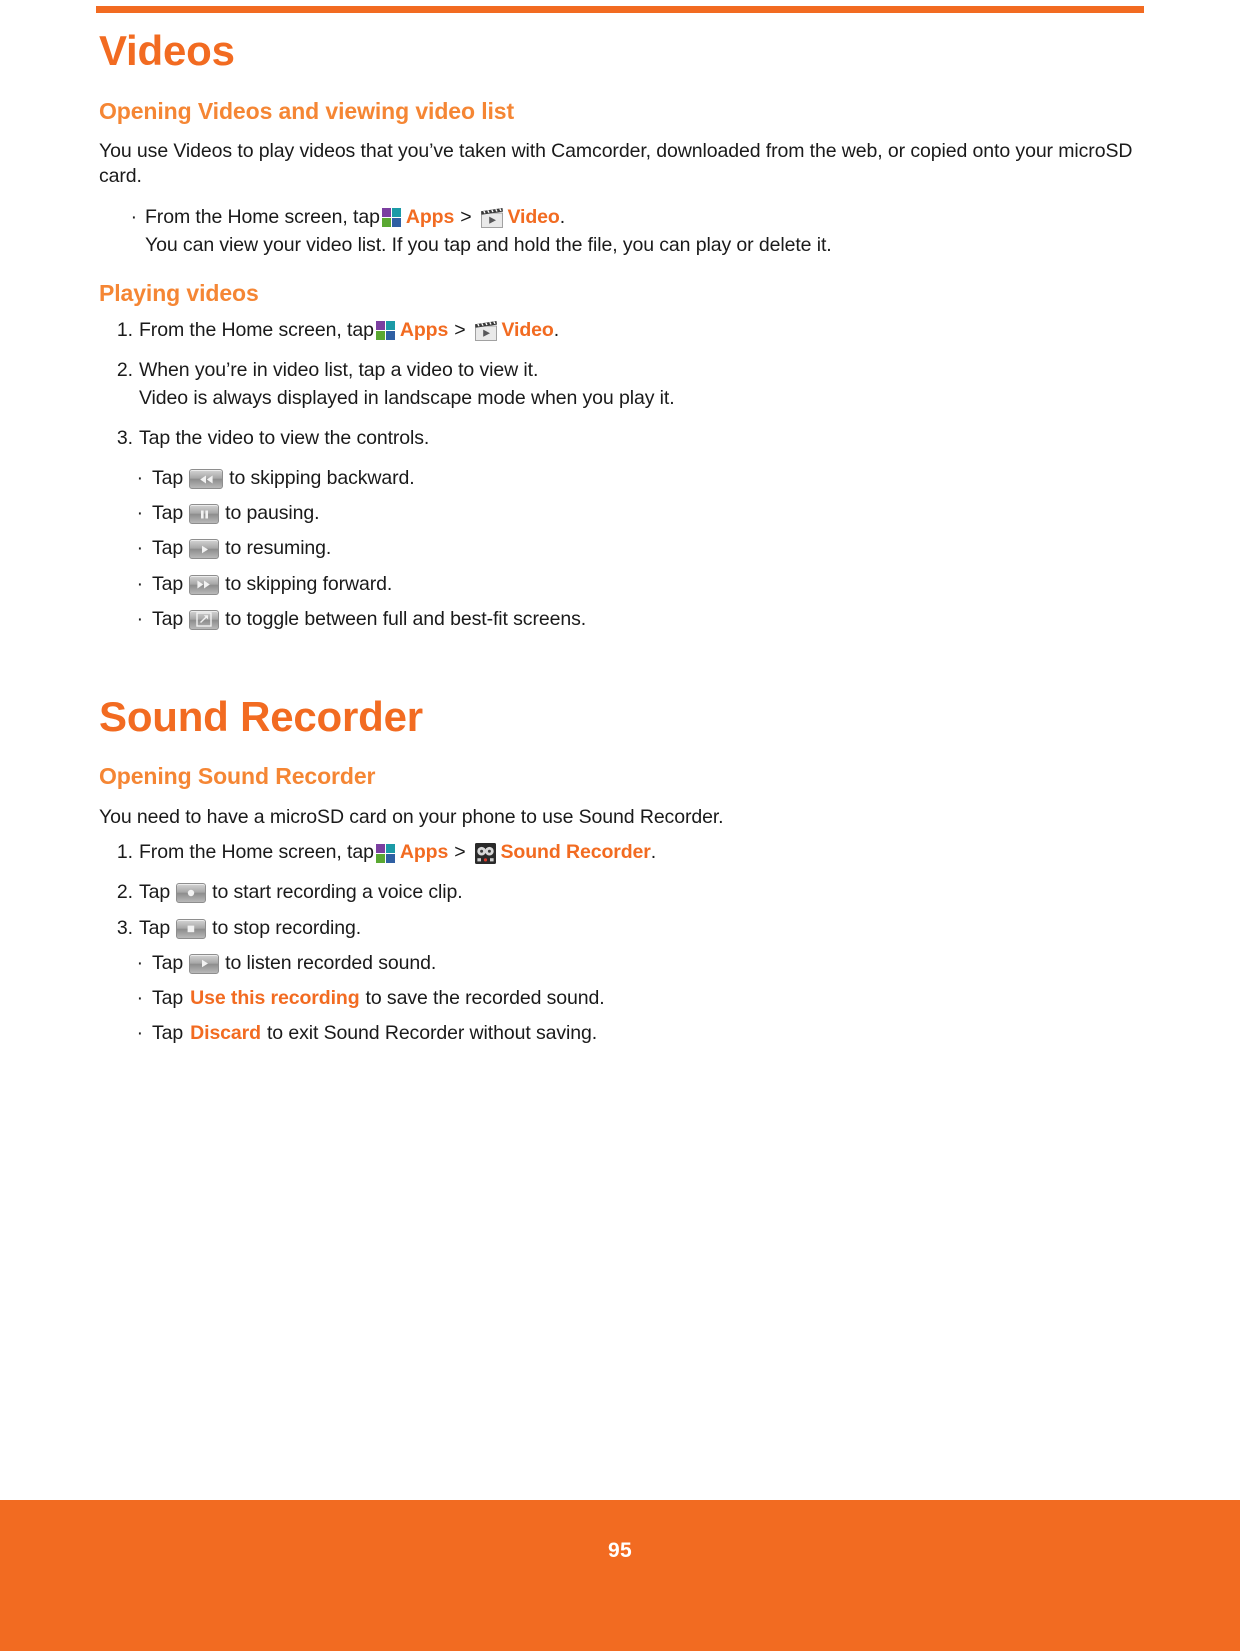 The height and width of the screenshot is (1651, 1240). Describe the element at coordinates (322, 478) in the screenshot. I see `tap-description: to skipping backward.` at that location.